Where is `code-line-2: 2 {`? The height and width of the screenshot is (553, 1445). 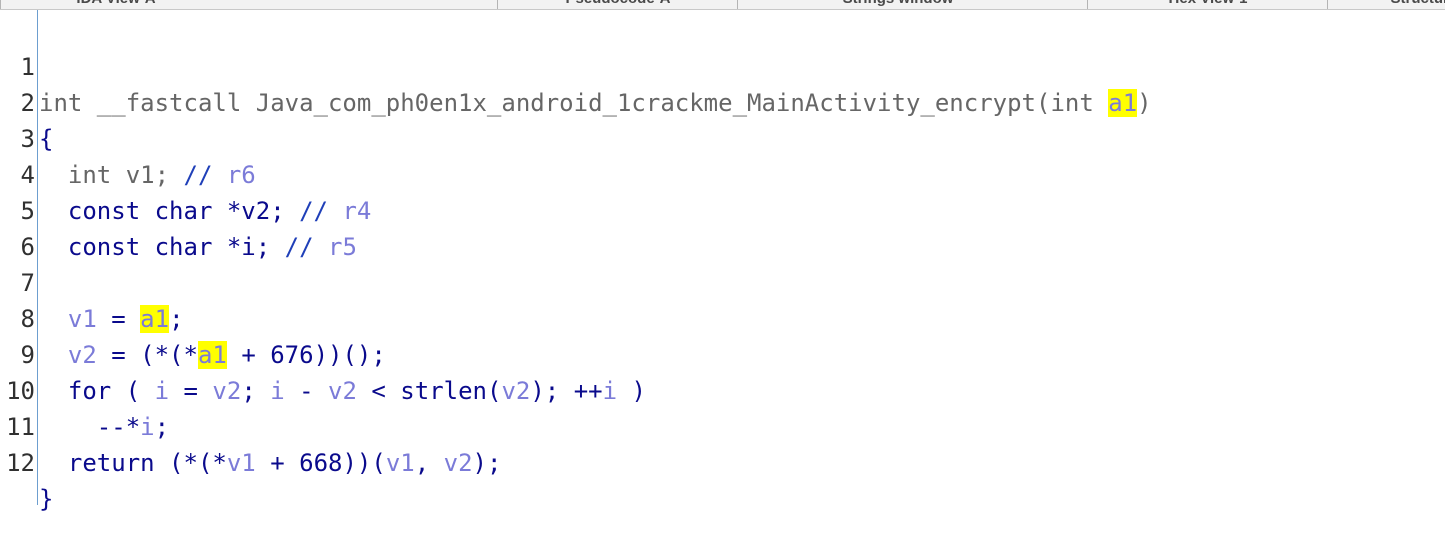 code-line-2: 2 { is located at coordinates (29, 101).